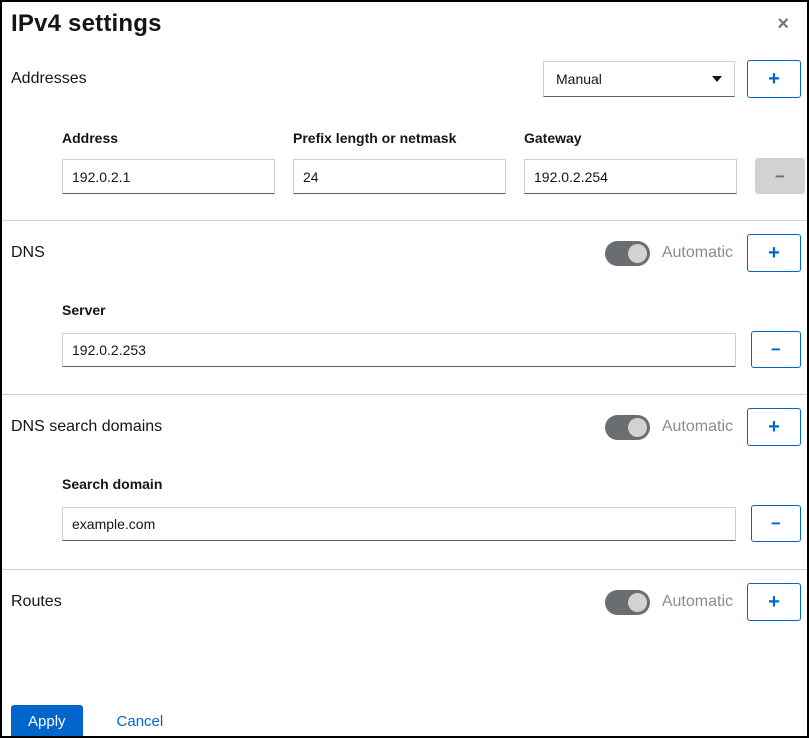 This screenshot has width=809, height=738. I want to click on routes-controls: Automatic +, so click(702, 602).